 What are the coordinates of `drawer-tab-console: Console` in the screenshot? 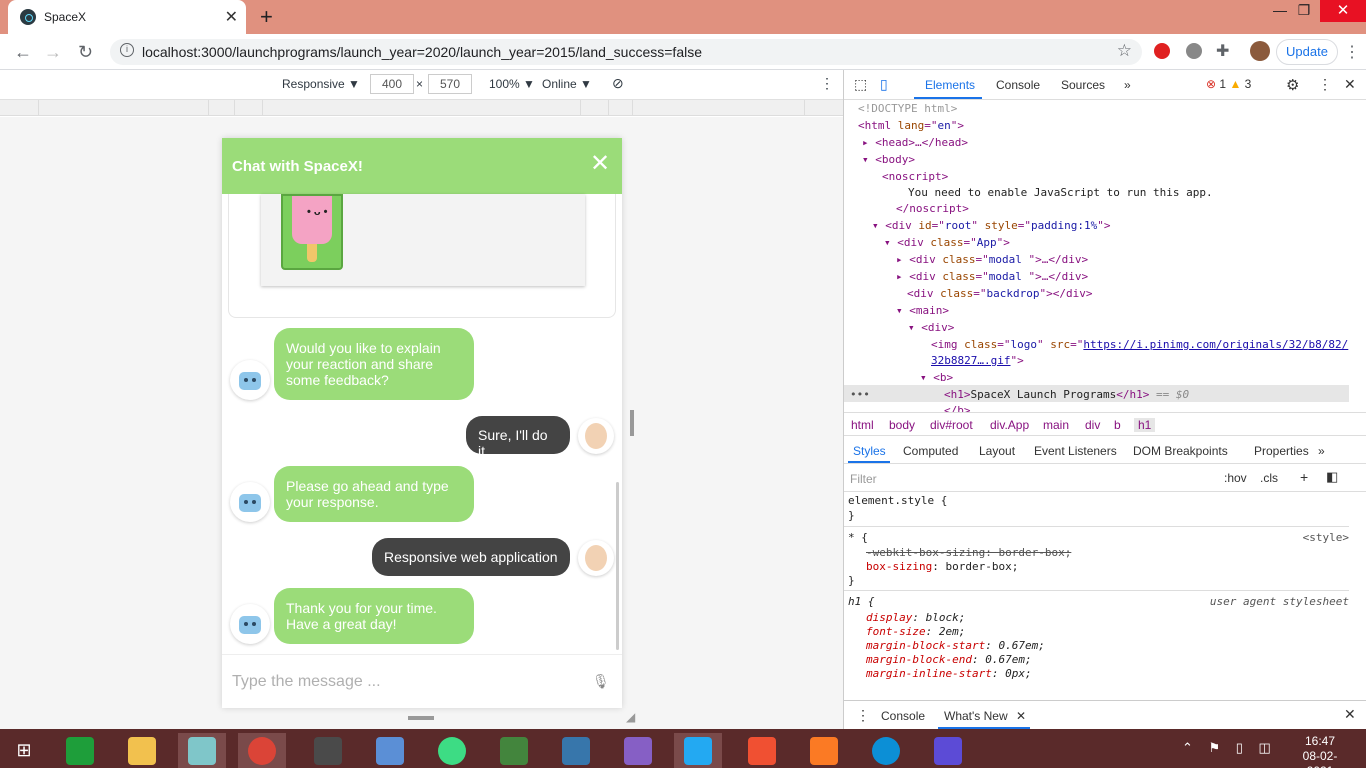 It's located at (903, 716).